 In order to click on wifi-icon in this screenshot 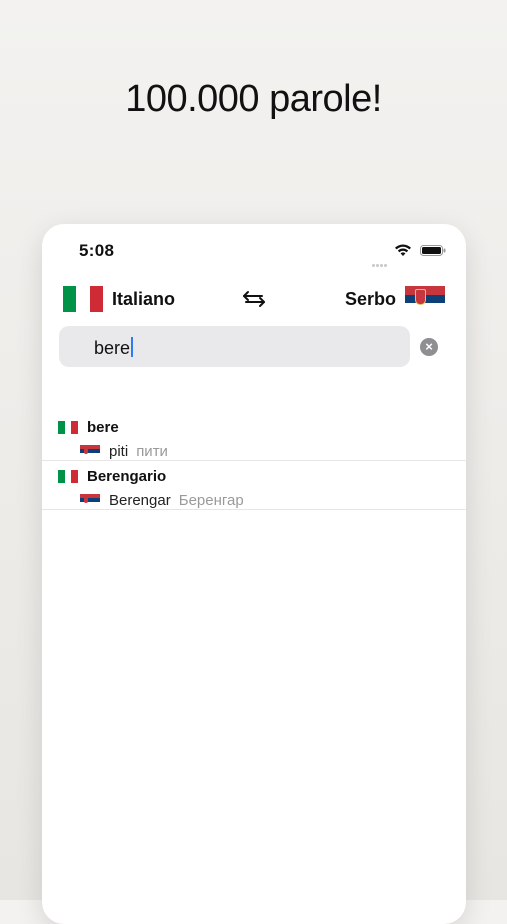, I will do `click(403, 250)`.